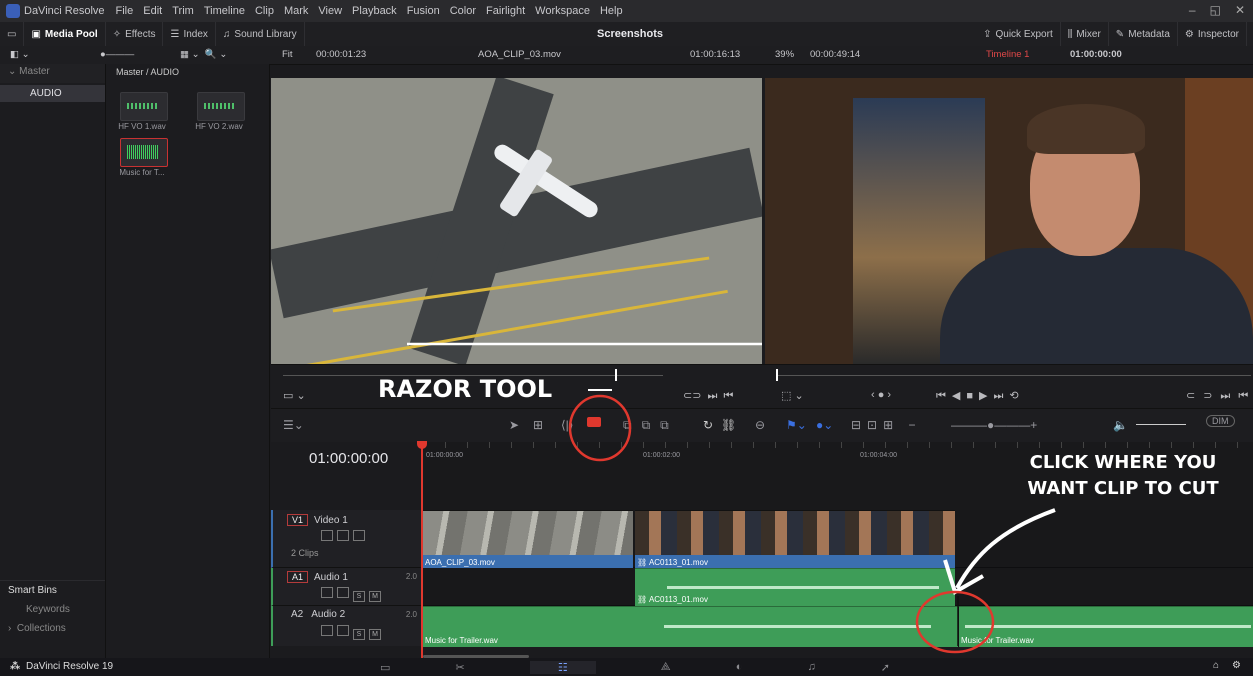 This screenshot has width=1253, height=676. Describe the element at coordinates (1018, 34) in the screenshot. I see `quick-export-button: ⇪ Quick Export` at that location.